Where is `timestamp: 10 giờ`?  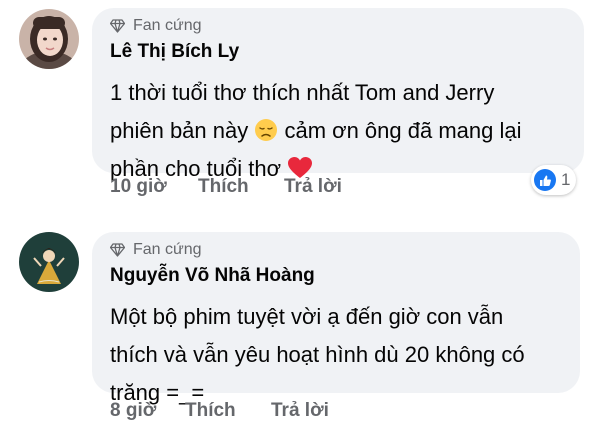
timestamp: 10 giờ is located at coordinates (138, 187).